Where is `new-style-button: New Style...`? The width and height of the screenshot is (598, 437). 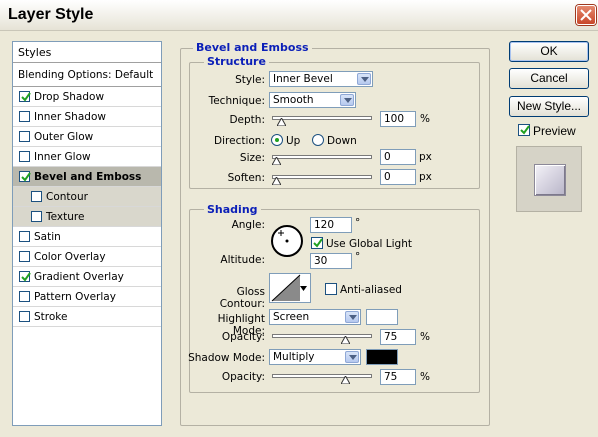 new-style-button: New Style... is located at coordinates (549, 106).